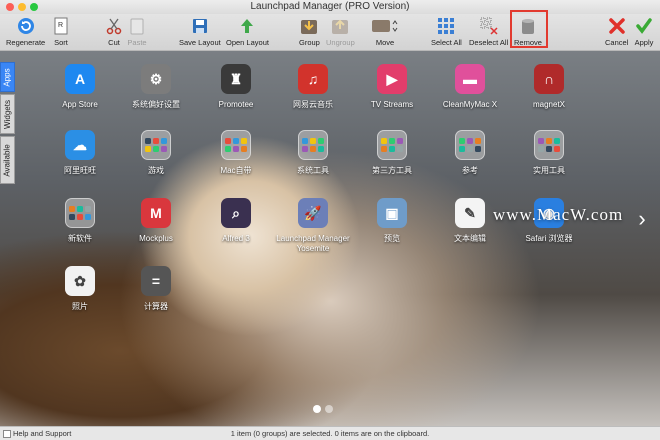 Image resolution: width=660 pixels, height=440 pixels. Describe the element at coordinates (247, 26) in the screenshot. I see `open-arrow-icon` at that location.